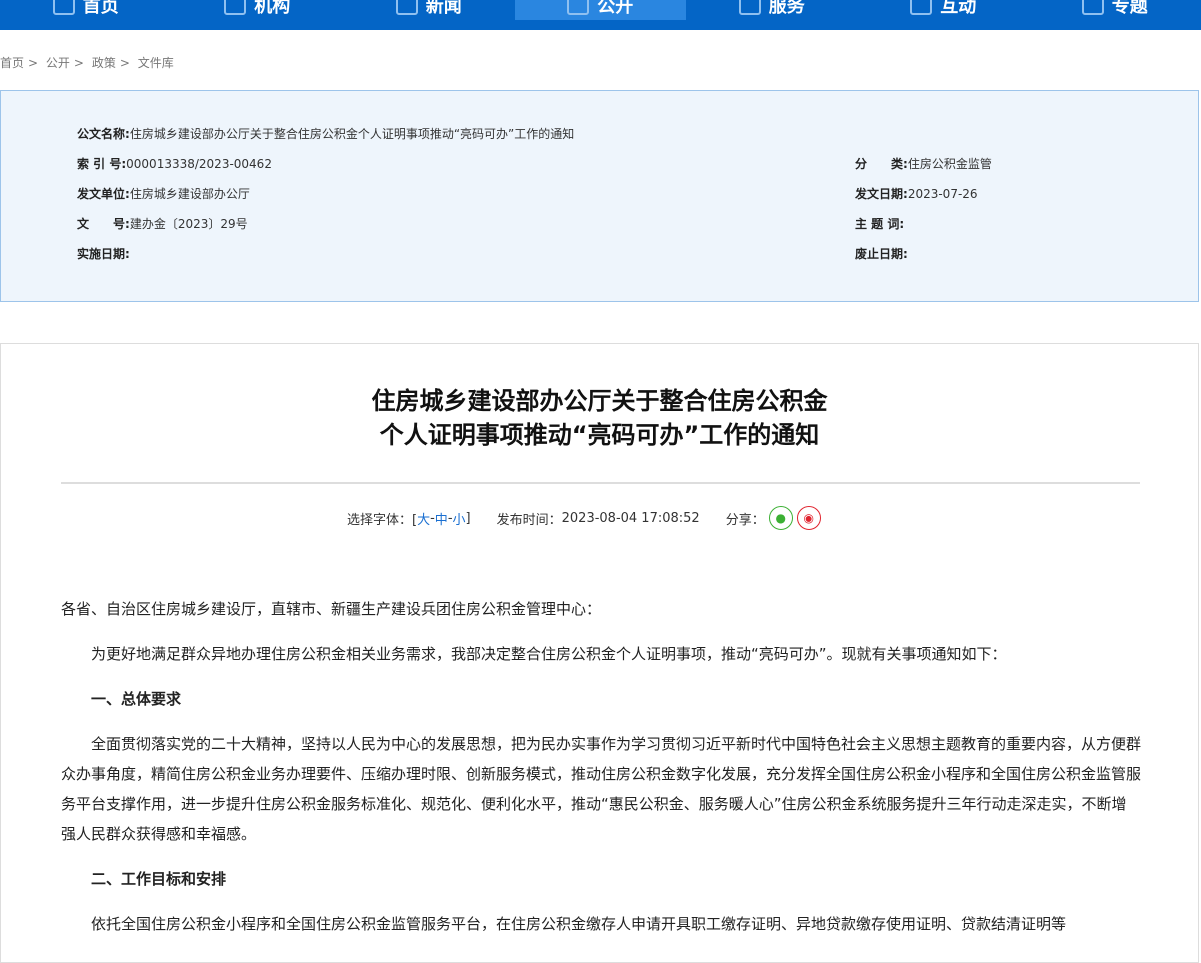 Image resolution: width=1201 pixels, height=963 pixels. Describe the element at coordinates (103, 224) in the screenshot. I see `label: 文 号:` at that location.